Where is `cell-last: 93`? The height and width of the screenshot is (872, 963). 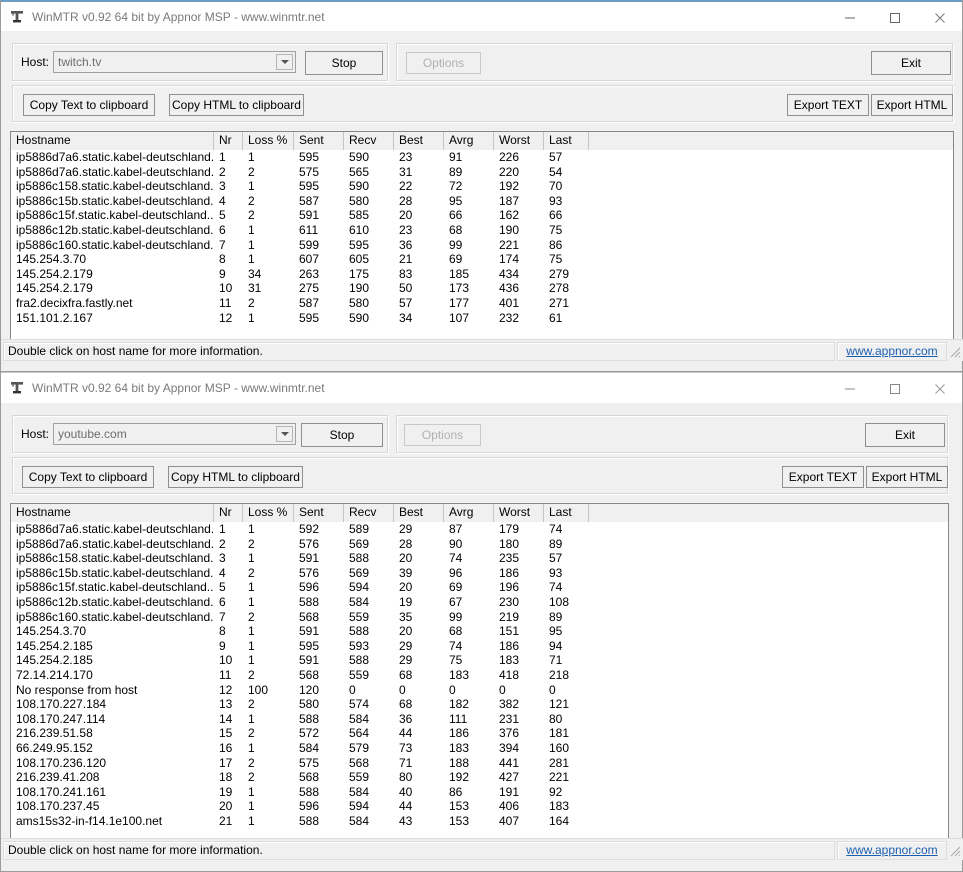 cell-last: 93 is located at coordinates (556, 572).